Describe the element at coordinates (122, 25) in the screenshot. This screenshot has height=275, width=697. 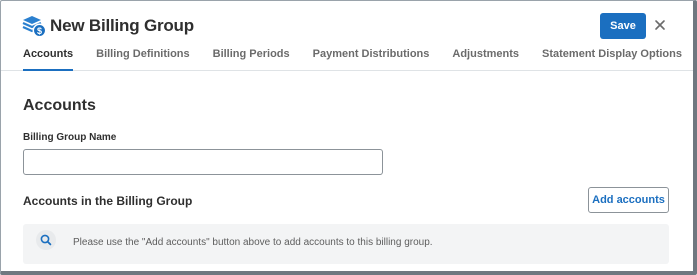
I see `dialog-title: New Billing Group` at that location.